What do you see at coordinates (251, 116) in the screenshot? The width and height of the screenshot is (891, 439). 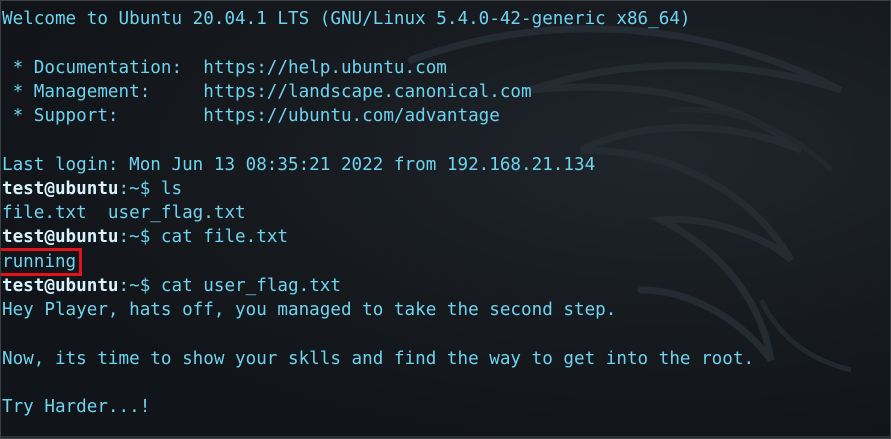 I see `support-line: * Support: https://ubuntu.com/advantage` at bounding box center [251, 116].